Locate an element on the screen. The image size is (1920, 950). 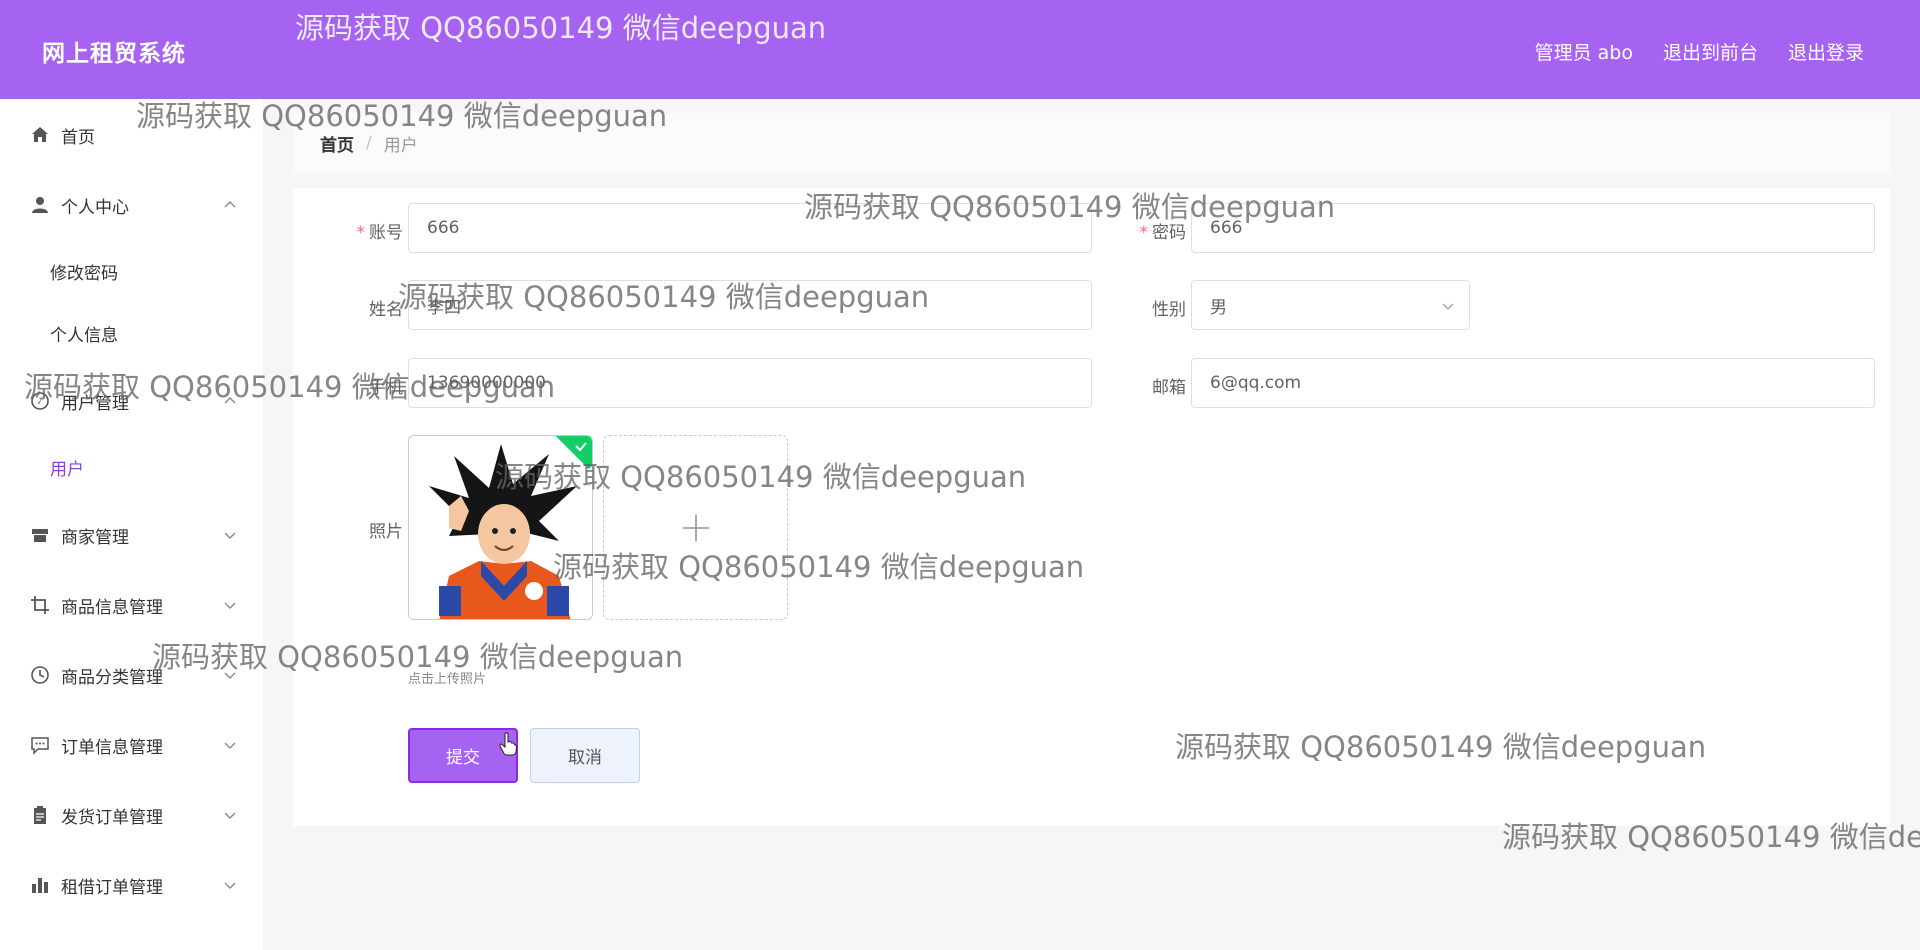
clipboard-icon is located at coordinates (40, 815).